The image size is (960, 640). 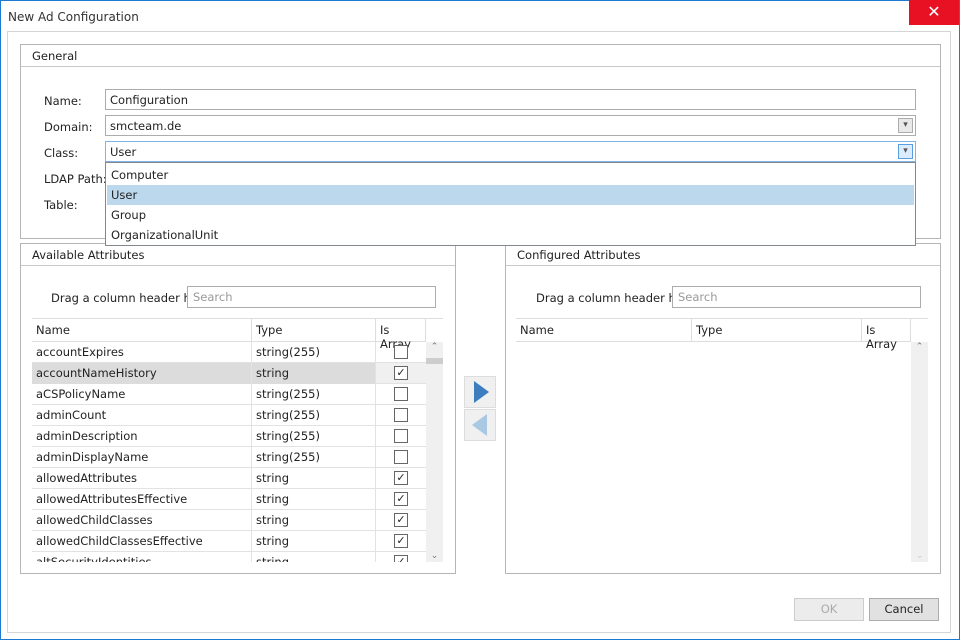 I want to click on table-row: aCSPolicyName string(255), so click(x=229, y=394).